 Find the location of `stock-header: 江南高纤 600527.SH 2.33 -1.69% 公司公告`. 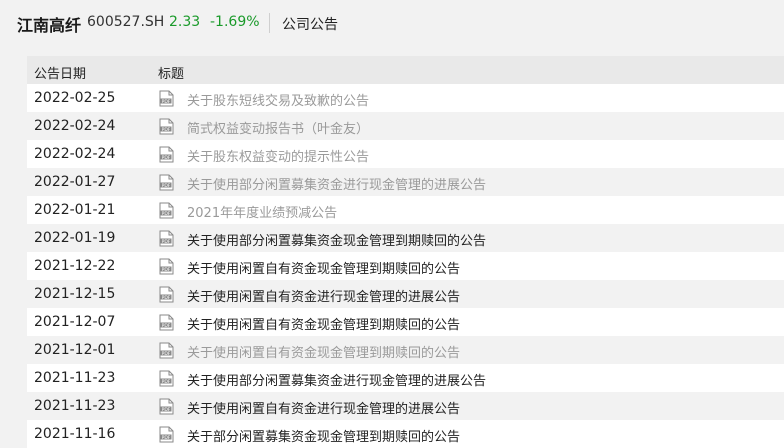

stock-header: 江南高纤 600527.SH 2.33 -1.69% 公司公告 is located at coordinates (392, 23).